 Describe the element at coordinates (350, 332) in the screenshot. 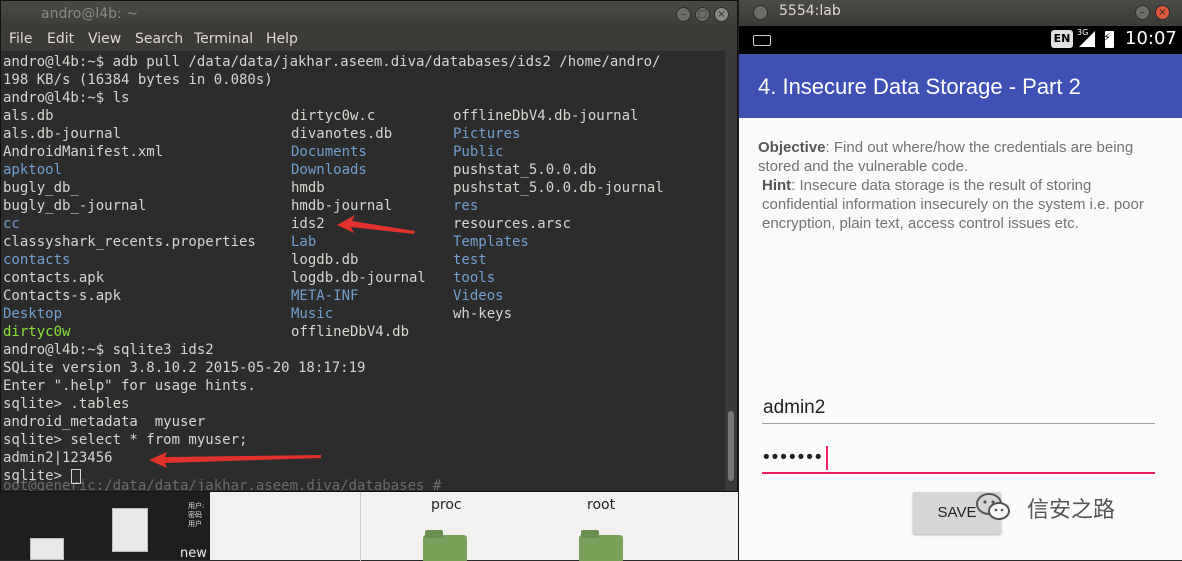

I see `ls-entry-file: offlineDbV4.db` at that location.